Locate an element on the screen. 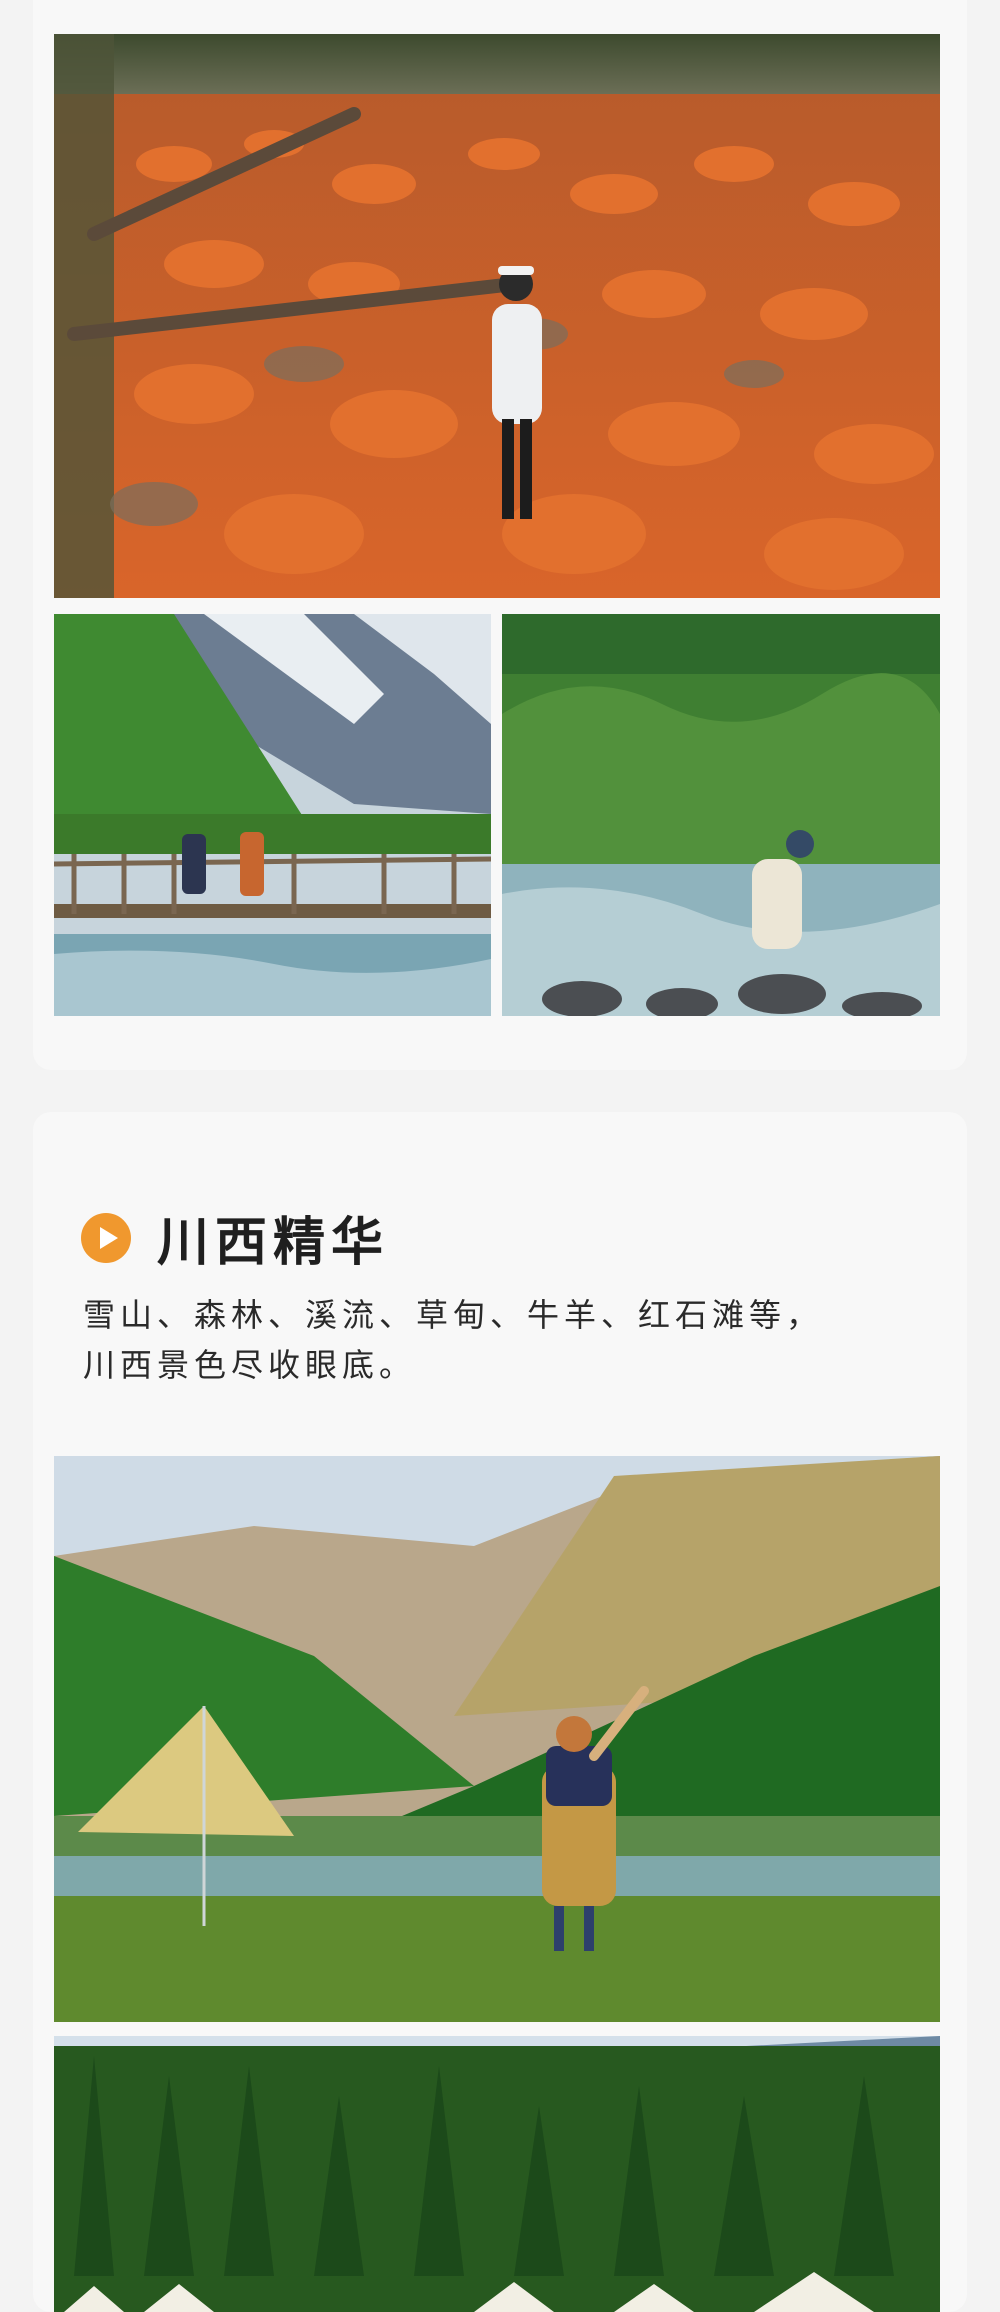  section-header: 川西精华 is located at coordinates (235, 1237).